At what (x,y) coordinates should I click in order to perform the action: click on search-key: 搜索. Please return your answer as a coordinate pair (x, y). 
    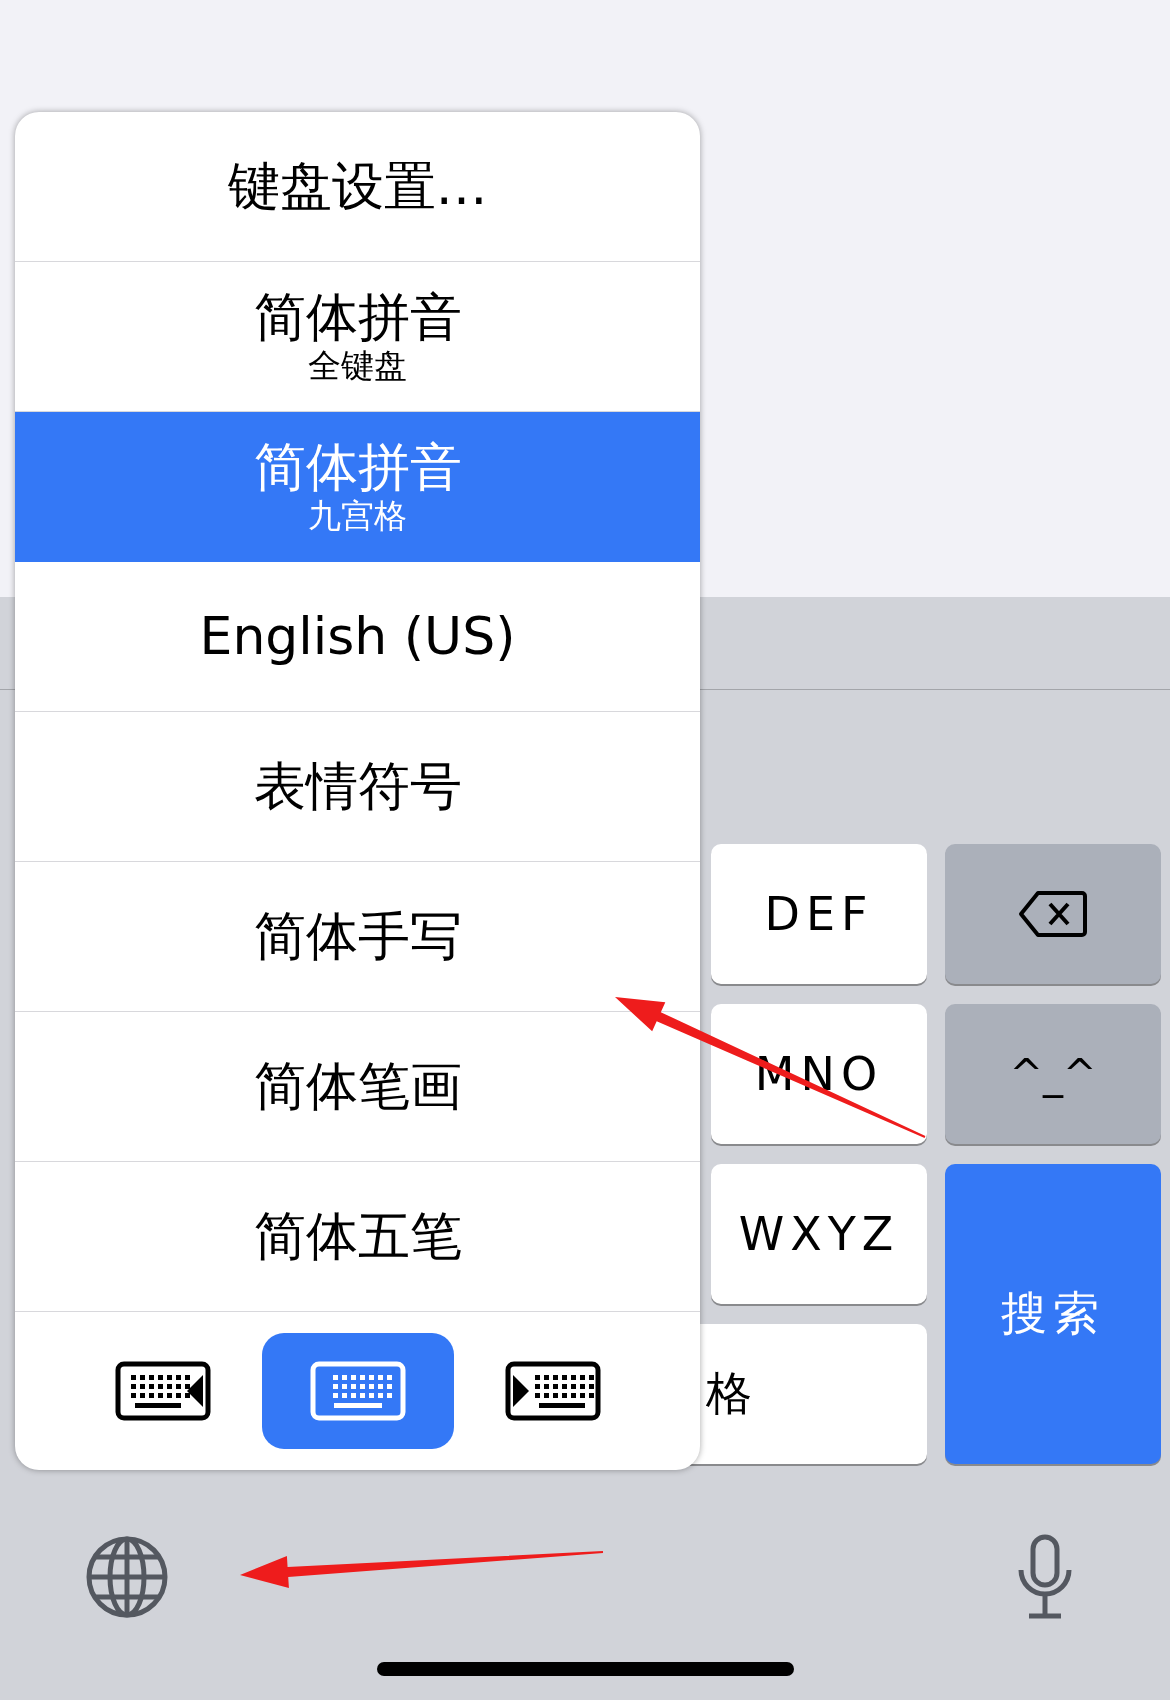
    Looking at the image, I should click on (1053, 1314).